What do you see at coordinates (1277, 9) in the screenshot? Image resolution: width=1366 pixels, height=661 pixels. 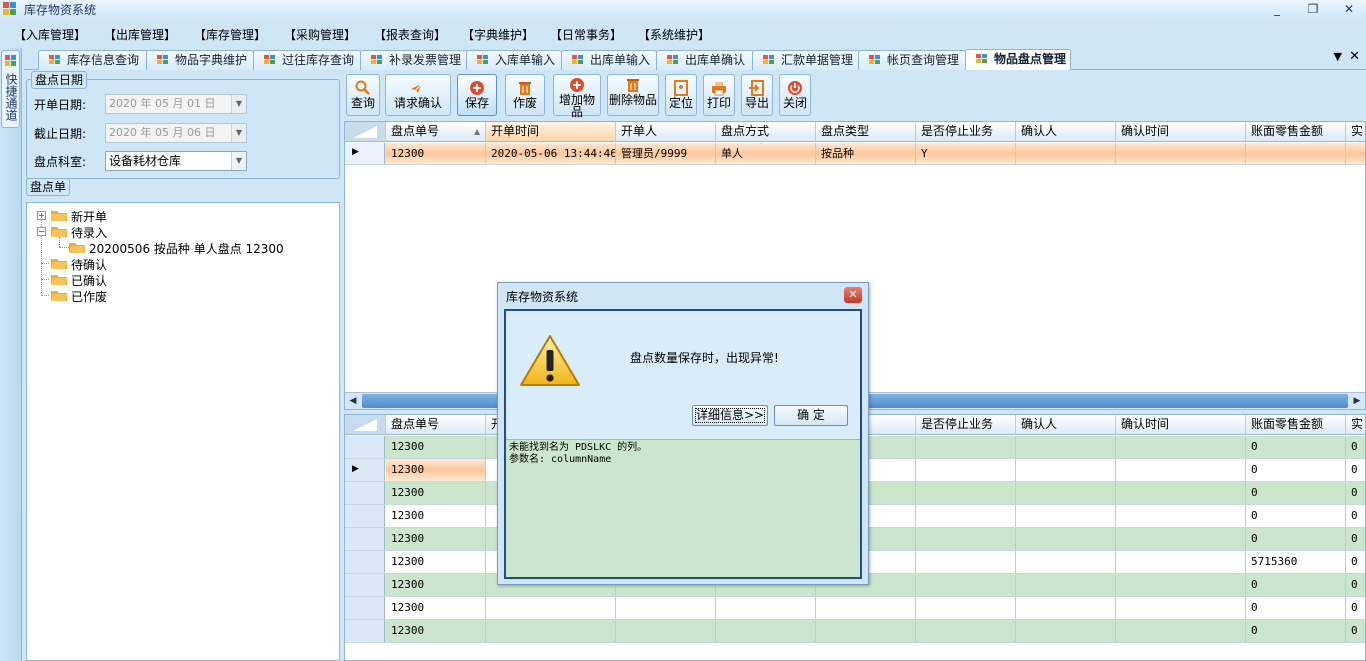 I see `minimize-button: _` at bounding box center [1277, 9].